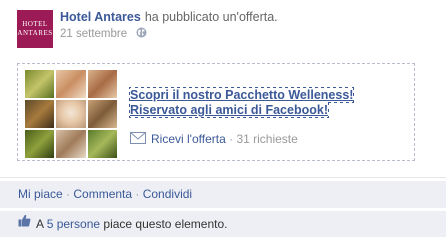 This screenshot has width=446, height=244. I want to click on claim-count: 31 richieste, so click(267, 139).